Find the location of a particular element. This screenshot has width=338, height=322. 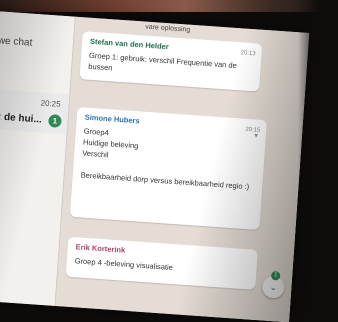

message-time: 20:15 is located at coordinates (253, 130).